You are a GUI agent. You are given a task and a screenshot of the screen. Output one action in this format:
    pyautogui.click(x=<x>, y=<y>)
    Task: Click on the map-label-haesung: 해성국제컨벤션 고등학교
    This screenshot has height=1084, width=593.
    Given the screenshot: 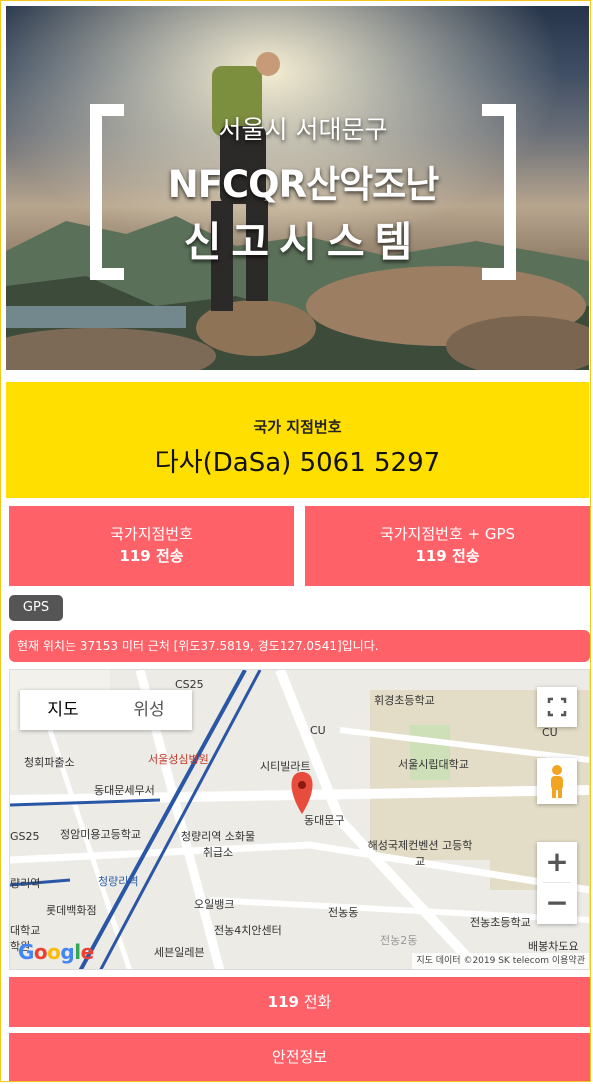 What is the action you would take?
    pyautogui.click(x=420, y=853)
    